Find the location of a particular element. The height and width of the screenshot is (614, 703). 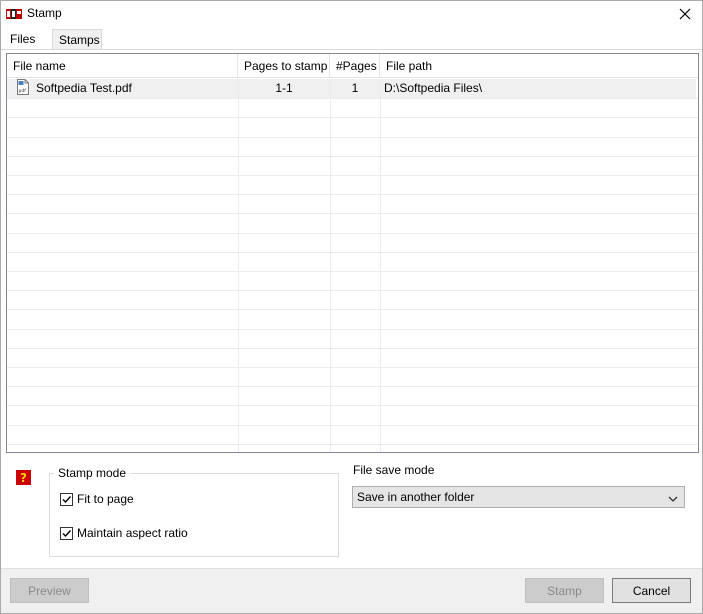

fit-to-page-checkbox is located at coordinates (66, 499).